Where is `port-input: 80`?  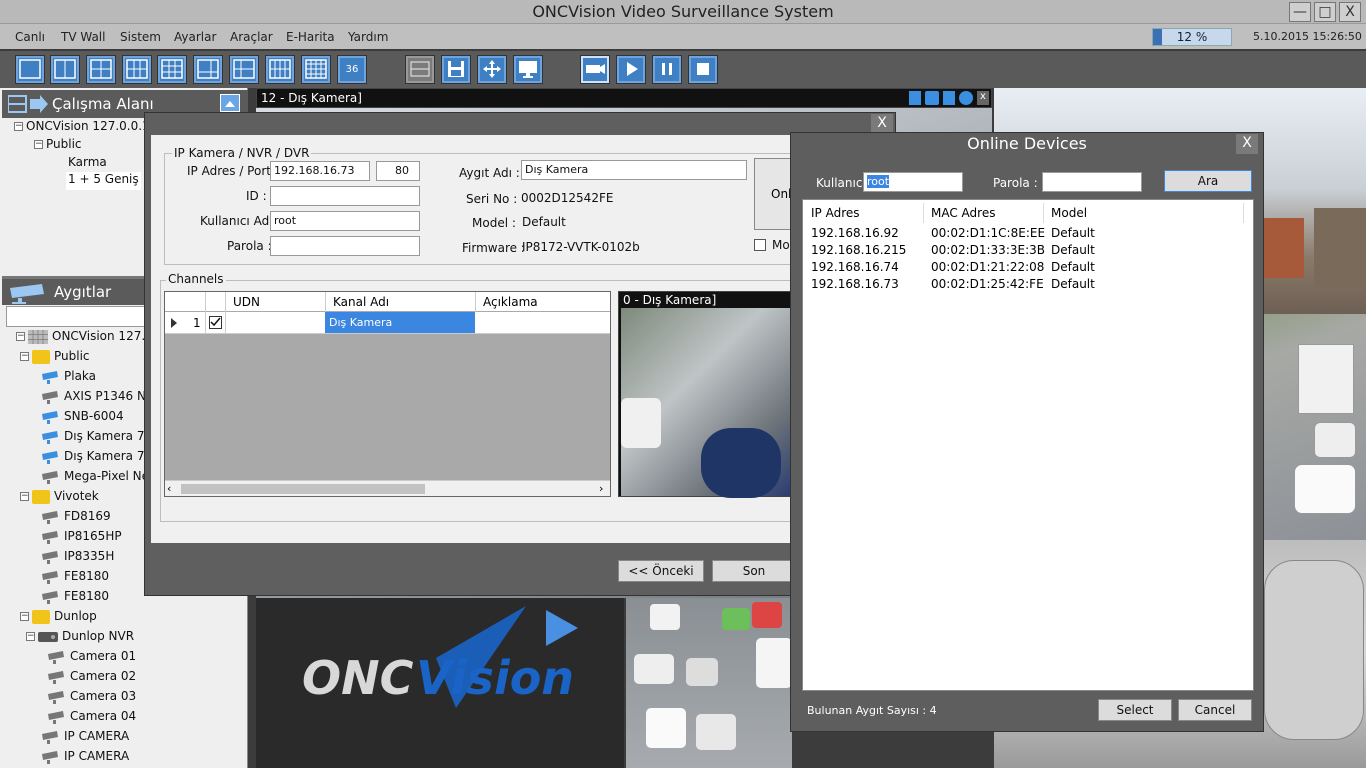 port-input: 80 is located at coordinates (398, 171).